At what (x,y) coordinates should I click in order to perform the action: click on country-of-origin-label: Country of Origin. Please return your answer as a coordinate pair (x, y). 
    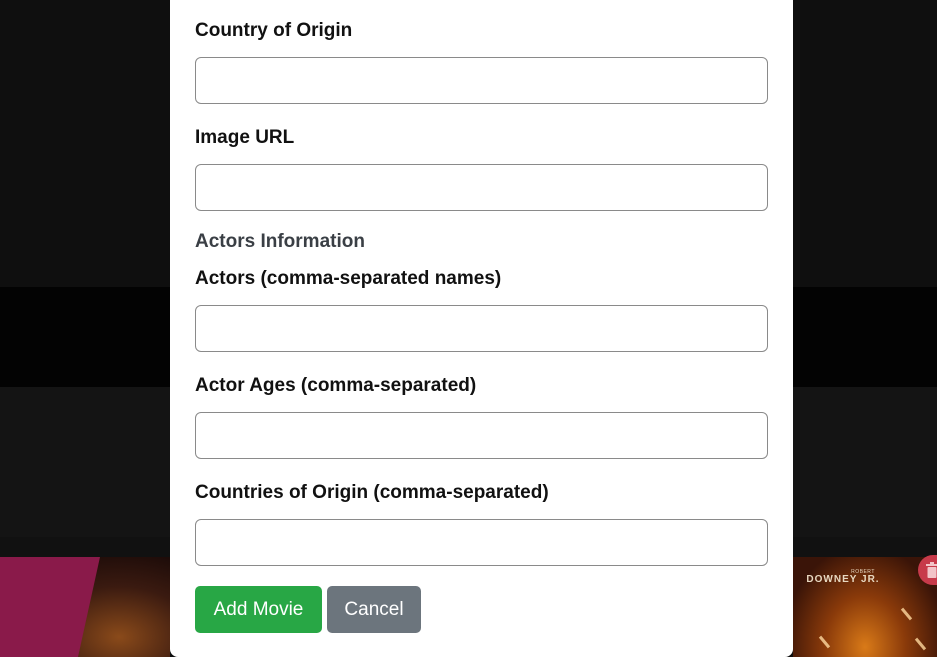
    Looking at the image, I should click on (274, 30).